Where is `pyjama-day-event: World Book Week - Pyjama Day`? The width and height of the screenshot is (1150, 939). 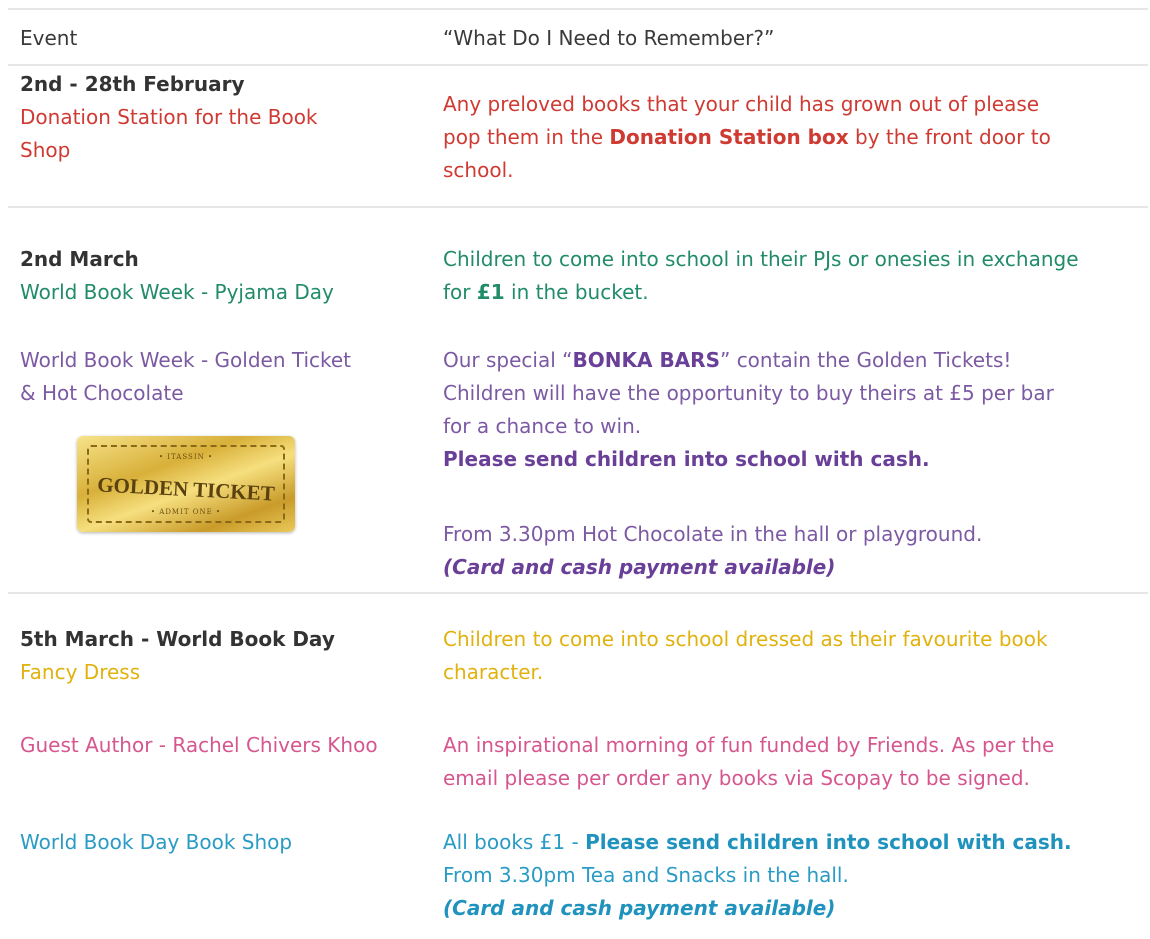 pyjama-day-event: World Book Week - Pyjama Day is located at coordinates (177, 292).